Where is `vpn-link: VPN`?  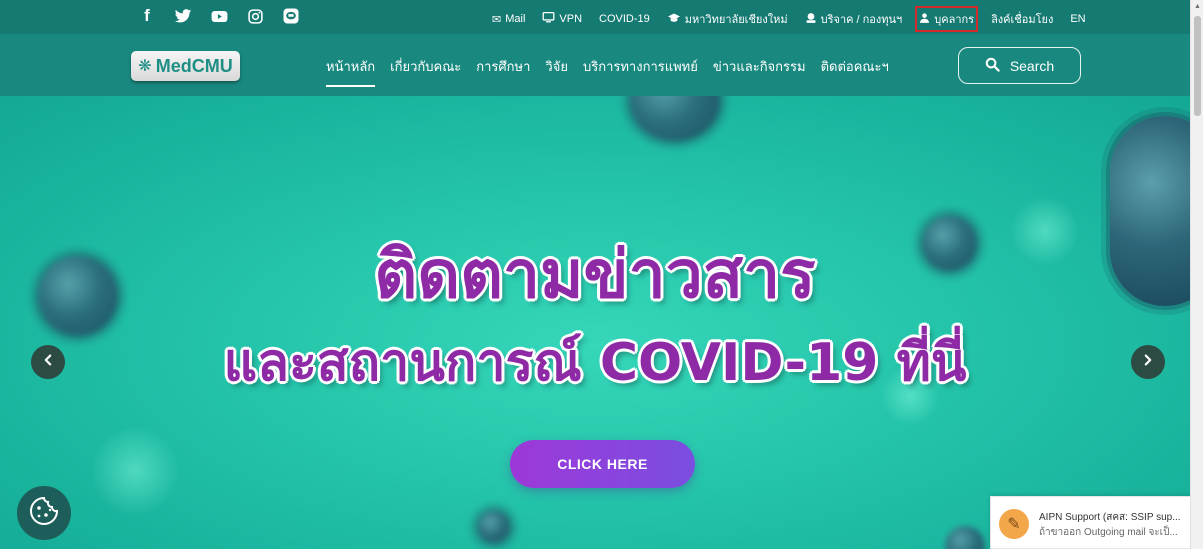 vpn-link: VPN is located at coordinates (562, 19).